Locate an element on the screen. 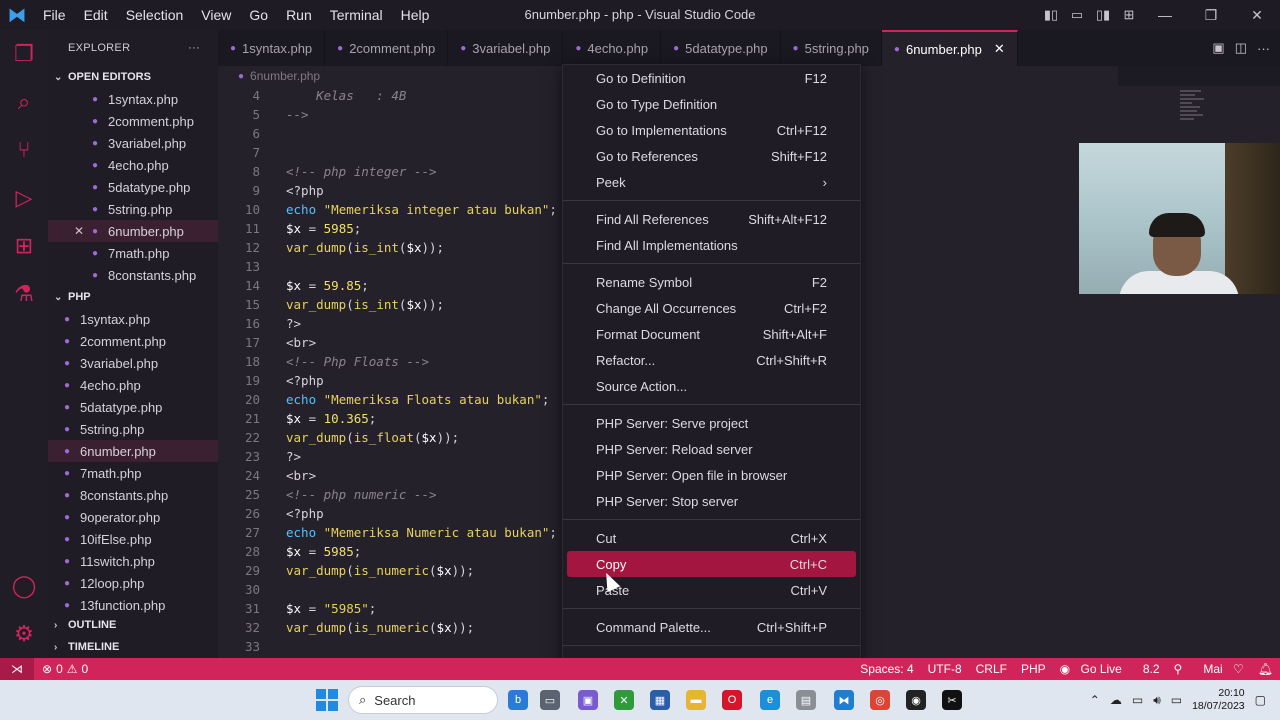  onedrive-icon: ☁ is located at coordinates (1116, 700).